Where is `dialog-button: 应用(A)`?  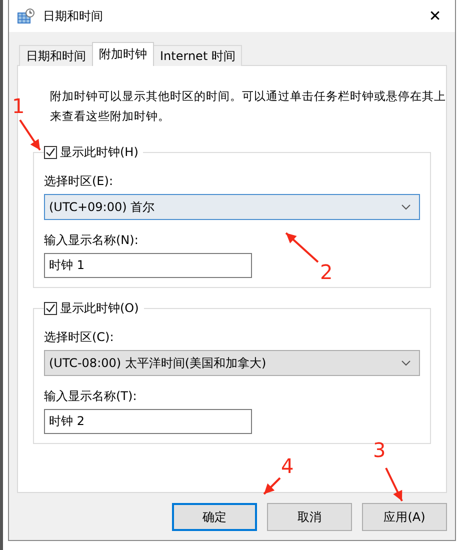 dialog-button: 应用(A) is located at coordinates (404, 517).